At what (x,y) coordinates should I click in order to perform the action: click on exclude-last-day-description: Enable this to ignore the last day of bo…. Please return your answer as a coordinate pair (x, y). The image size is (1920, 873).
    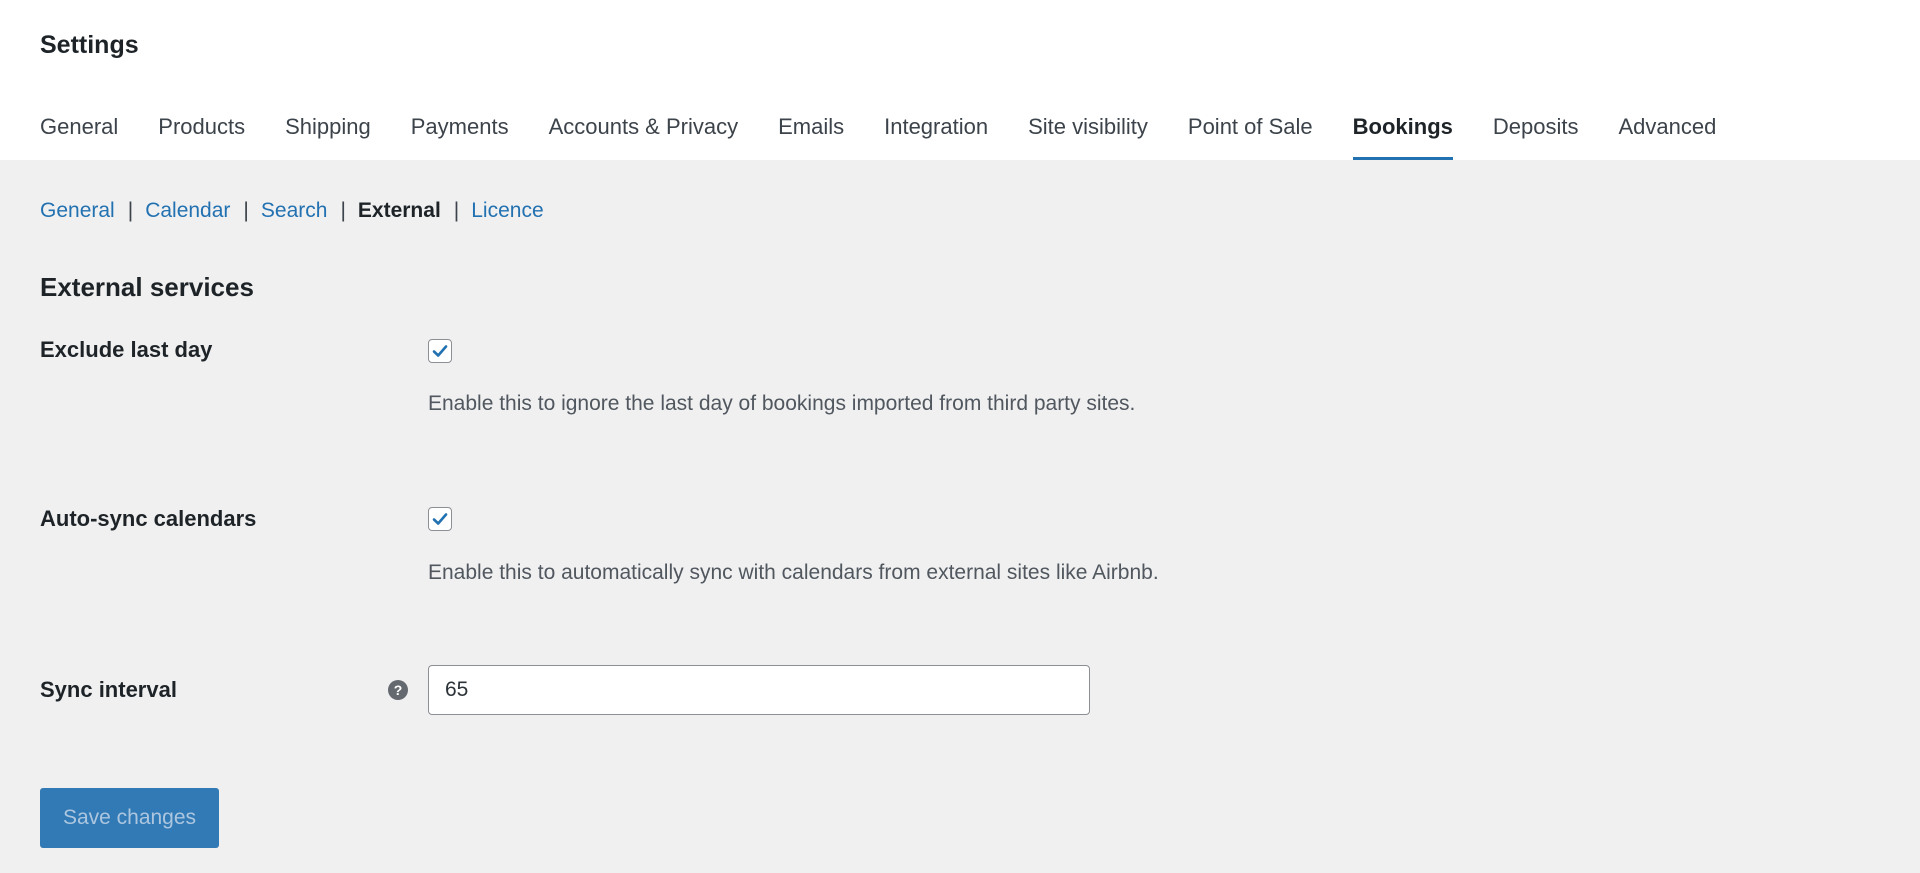
    Looking at the image, I should click on (782, 403).